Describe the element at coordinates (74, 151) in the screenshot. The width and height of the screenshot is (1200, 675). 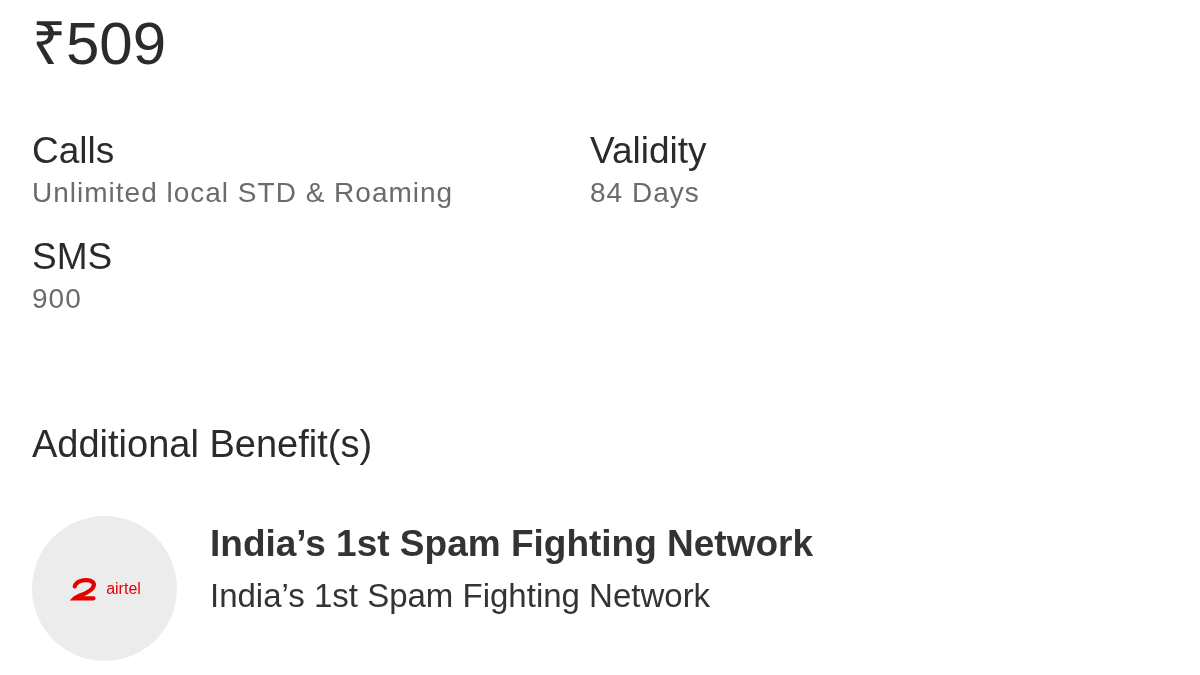
I see `detail-label: Calls` at that location.